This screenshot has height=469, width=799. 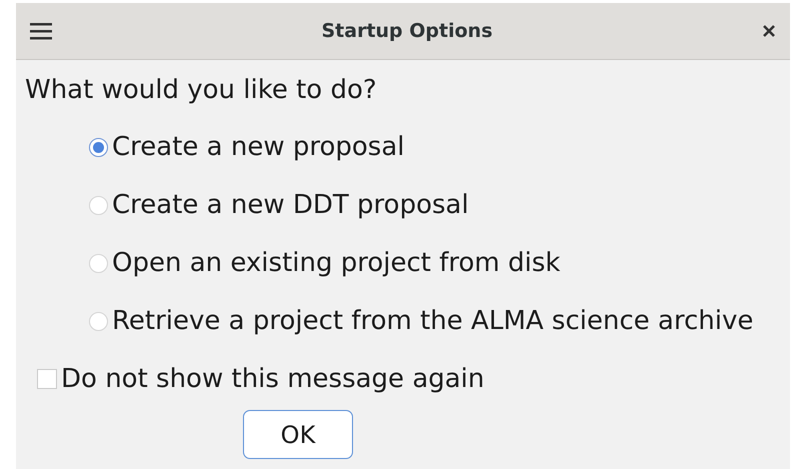 I want to click on window-title: Startup Options, so click(x=407, y=31).